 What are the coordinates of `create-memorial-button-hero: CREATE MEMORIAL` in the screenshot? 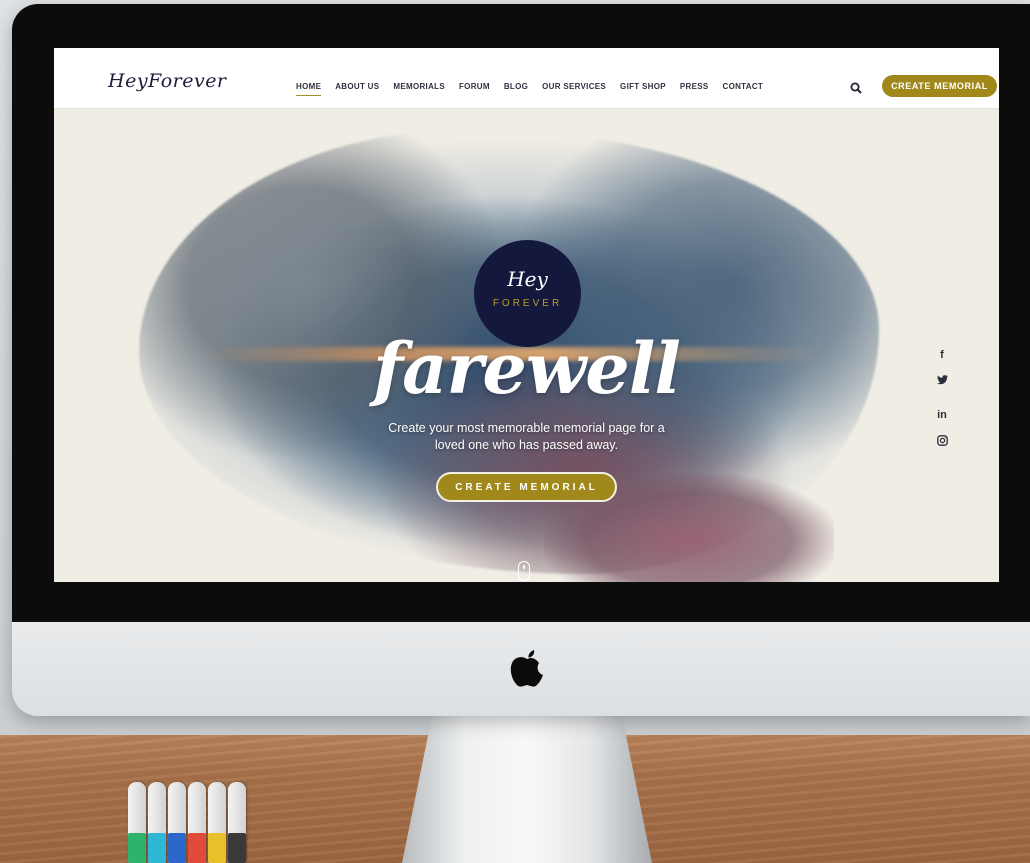 It's located at (526, 487).